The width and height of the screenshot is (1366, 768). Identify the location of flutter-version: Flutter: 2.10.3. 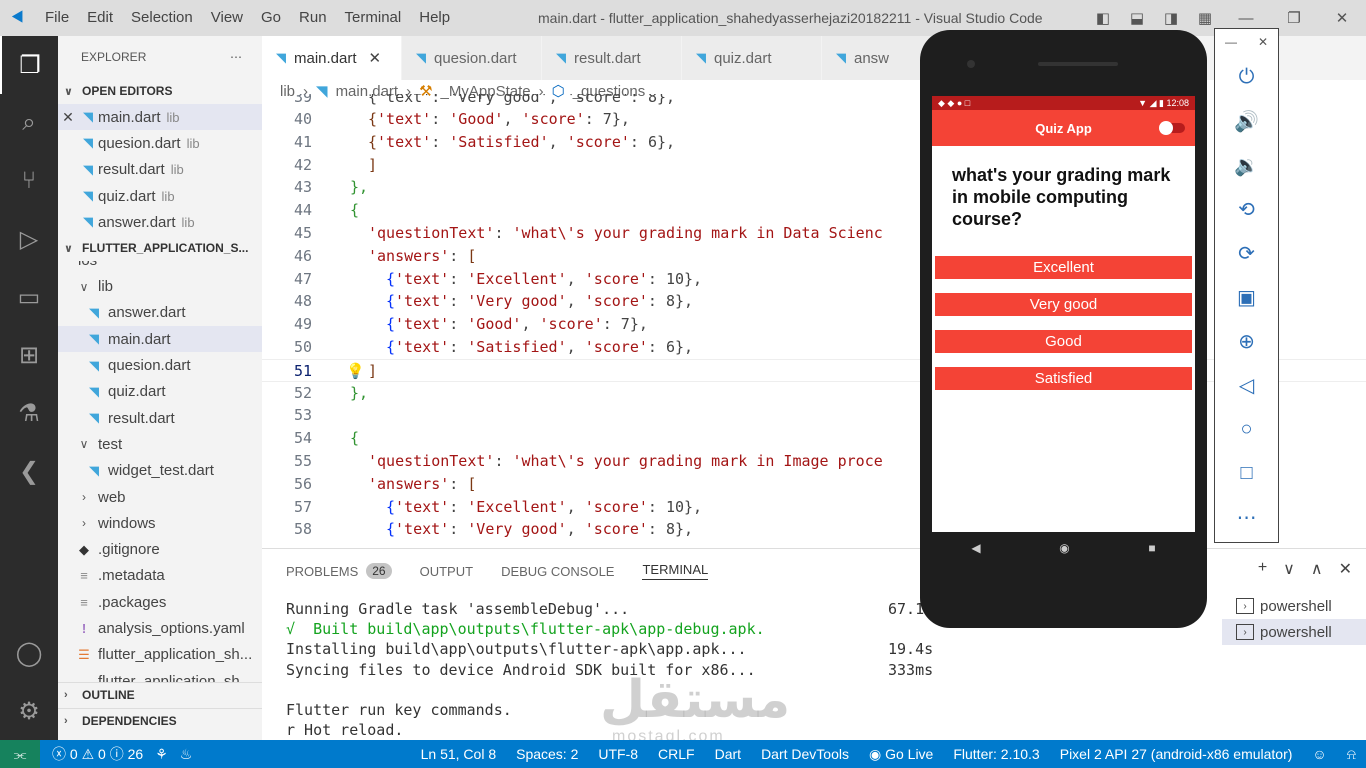
(996, 754).